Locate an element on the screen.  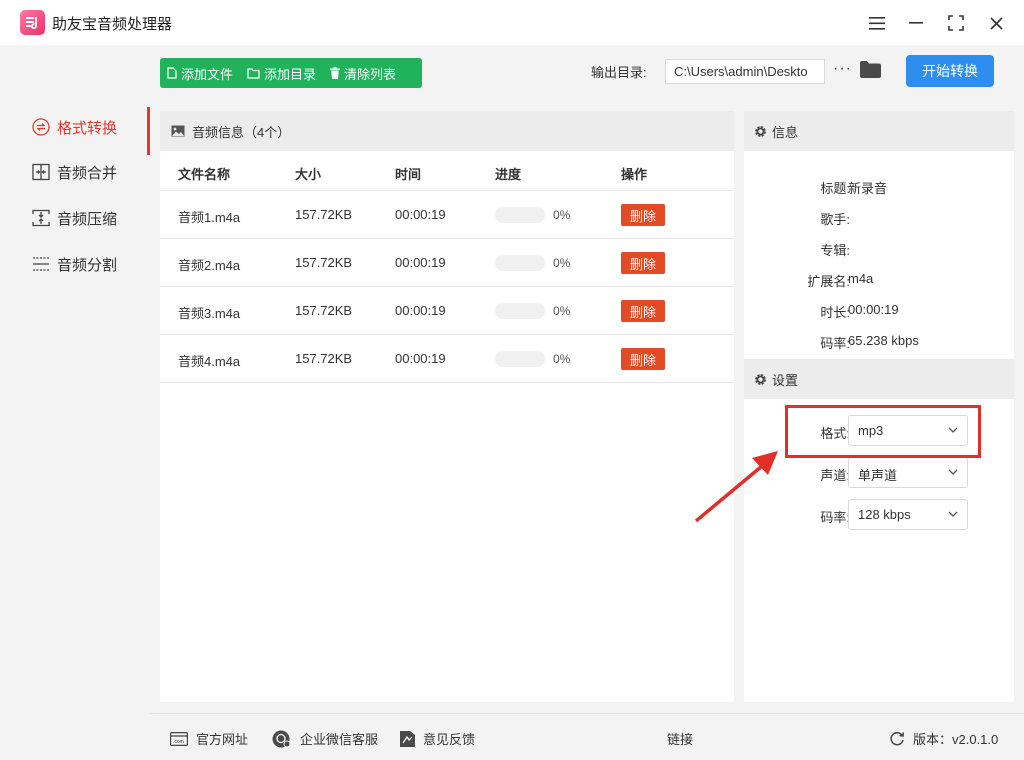
info-field-value: 65.238 kbps is located at coordinates (883, 340).